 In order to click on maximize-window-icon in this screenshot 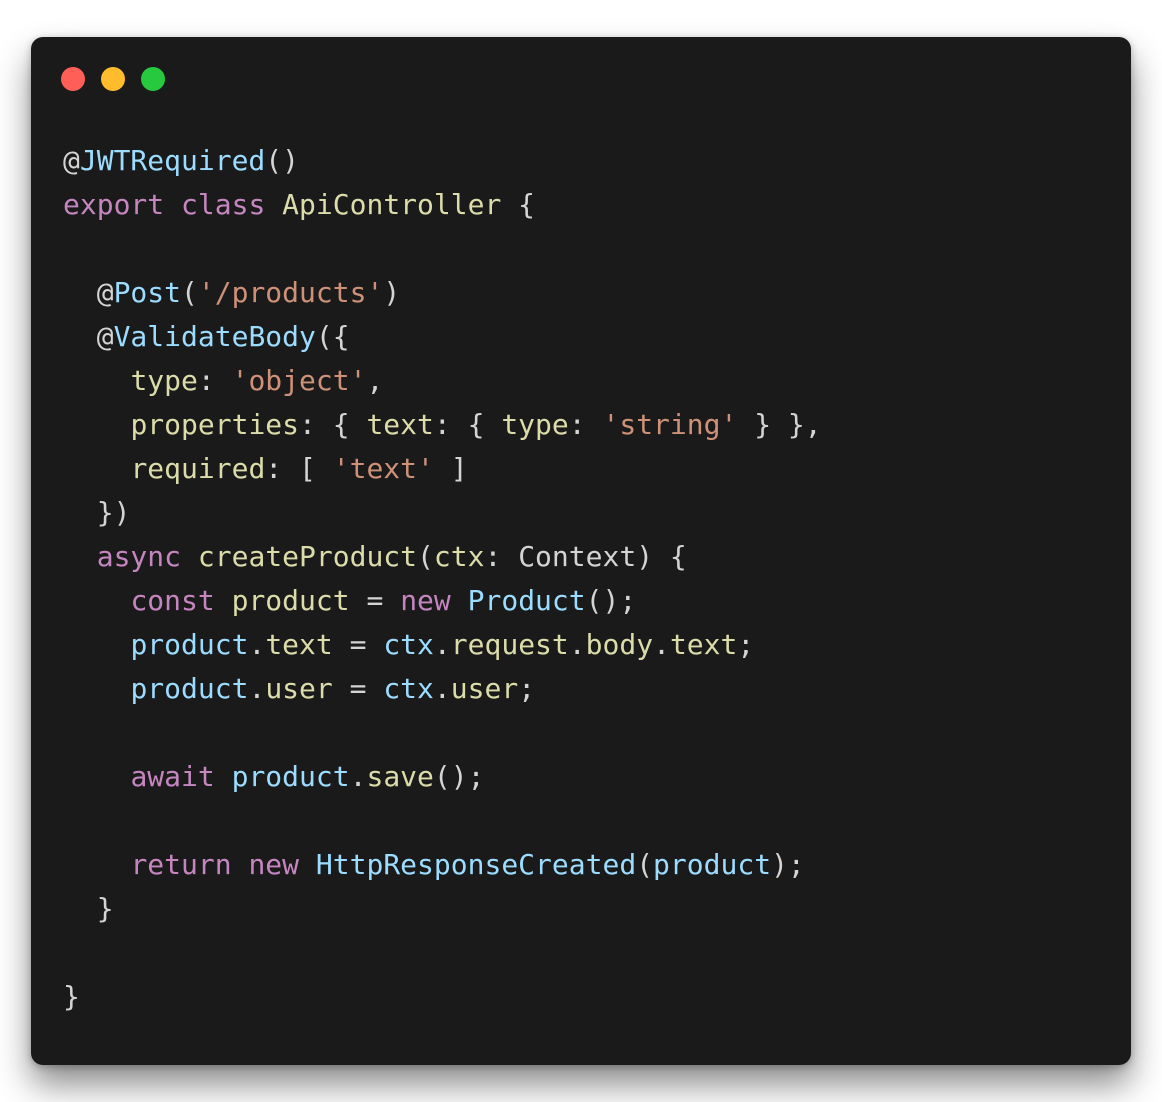, I will do `click(153, 79)`.